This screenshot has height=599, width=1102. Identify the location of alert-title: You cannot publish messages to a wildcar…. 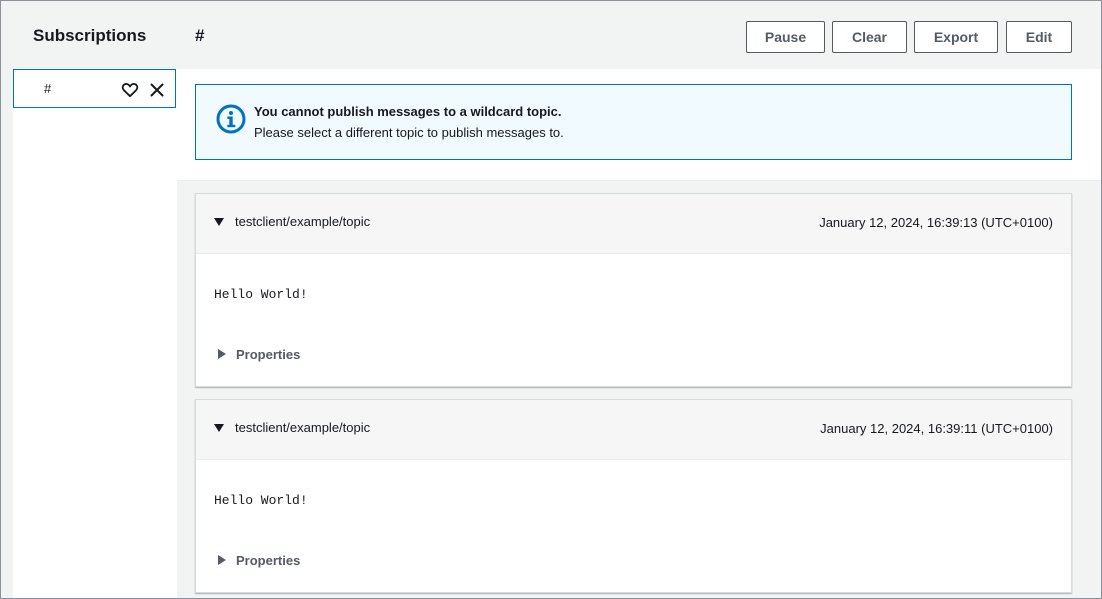
(408, 111).